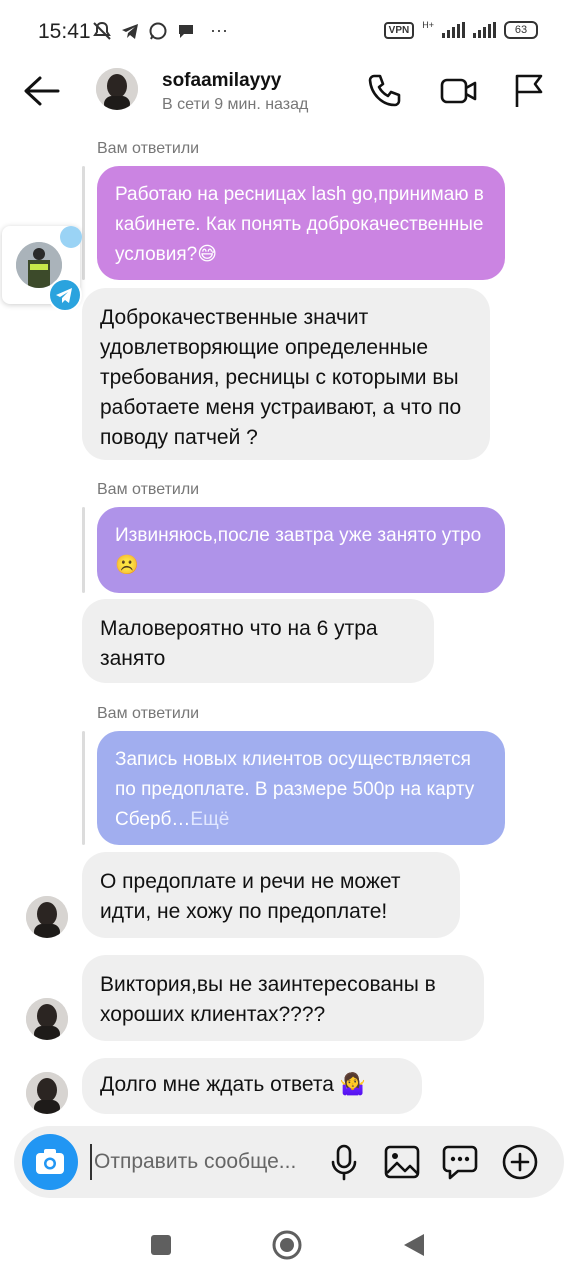  What do you see at coordinates (209, 819) in the screenshot?
I see `more-link: Ещё` at bounding box center [209, 819].